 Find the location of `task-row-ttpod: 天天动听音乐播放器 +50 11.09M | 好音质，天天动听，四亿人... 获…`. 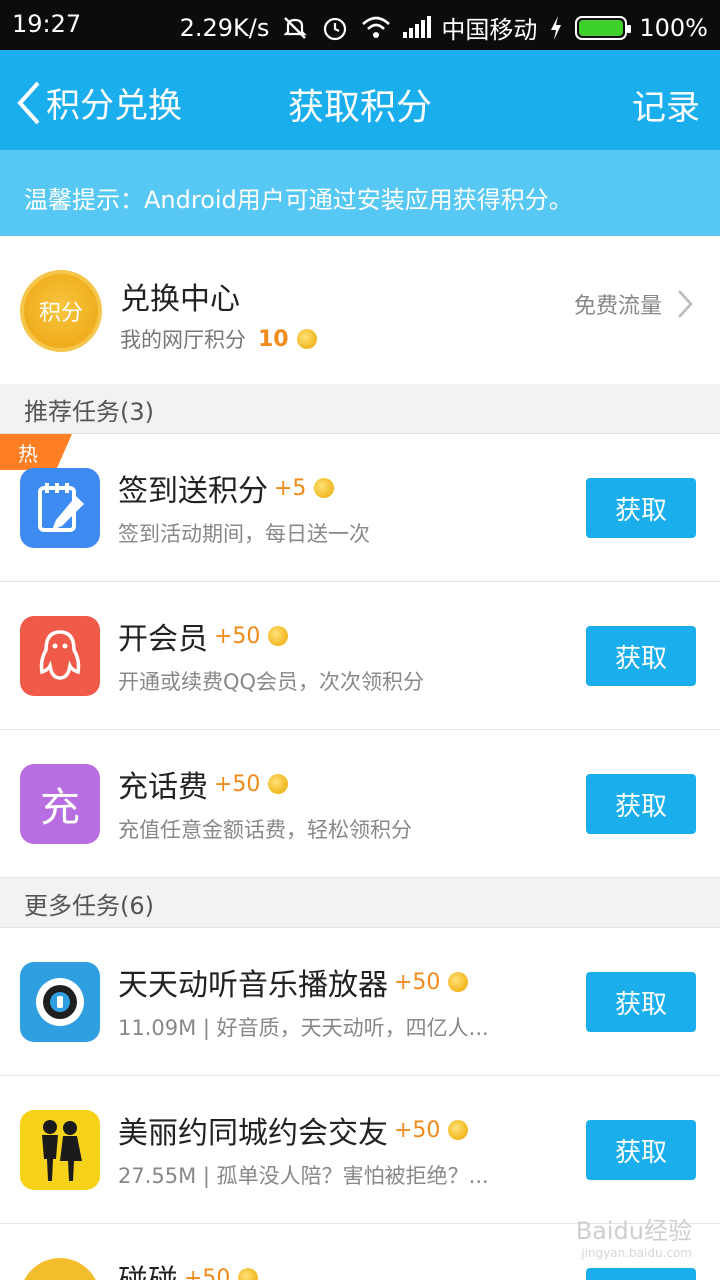

task-row-ttpod: 天天动听音乐播放器 +50 11.09M | 好音质，天天动听，四亿人... 获… is located at coordinates (360, 1002).